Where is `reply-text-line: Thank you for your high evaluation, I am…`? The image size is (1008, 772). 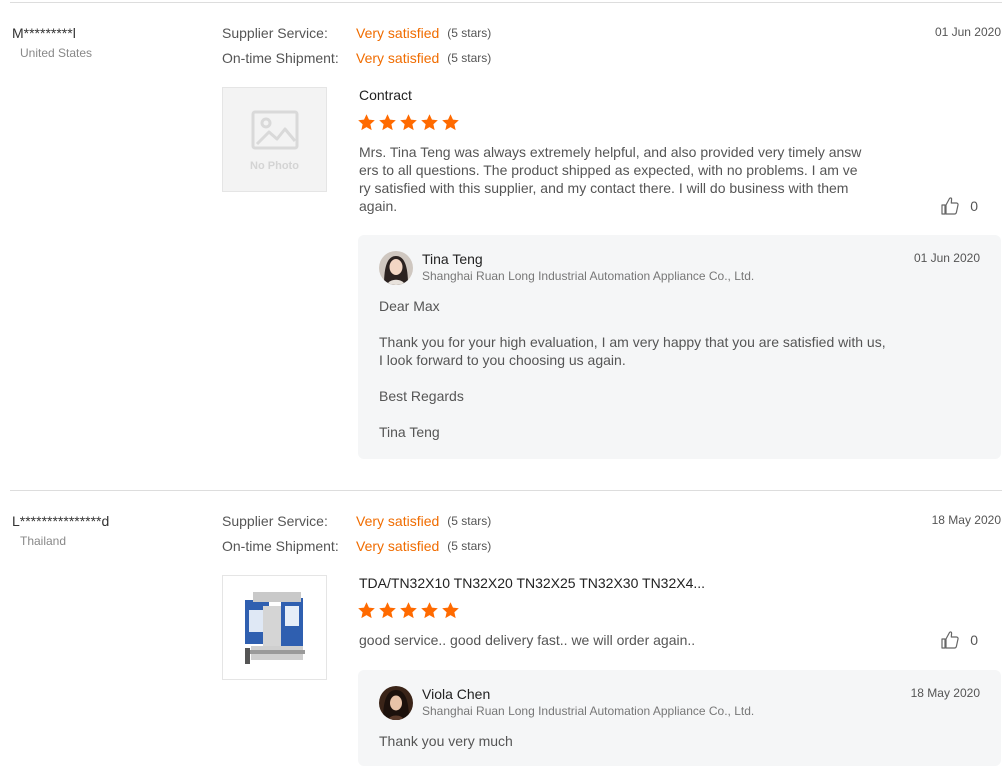
reply-text-line: Thank you for your high evaluation, I am… is located at coordinates (632, 342).